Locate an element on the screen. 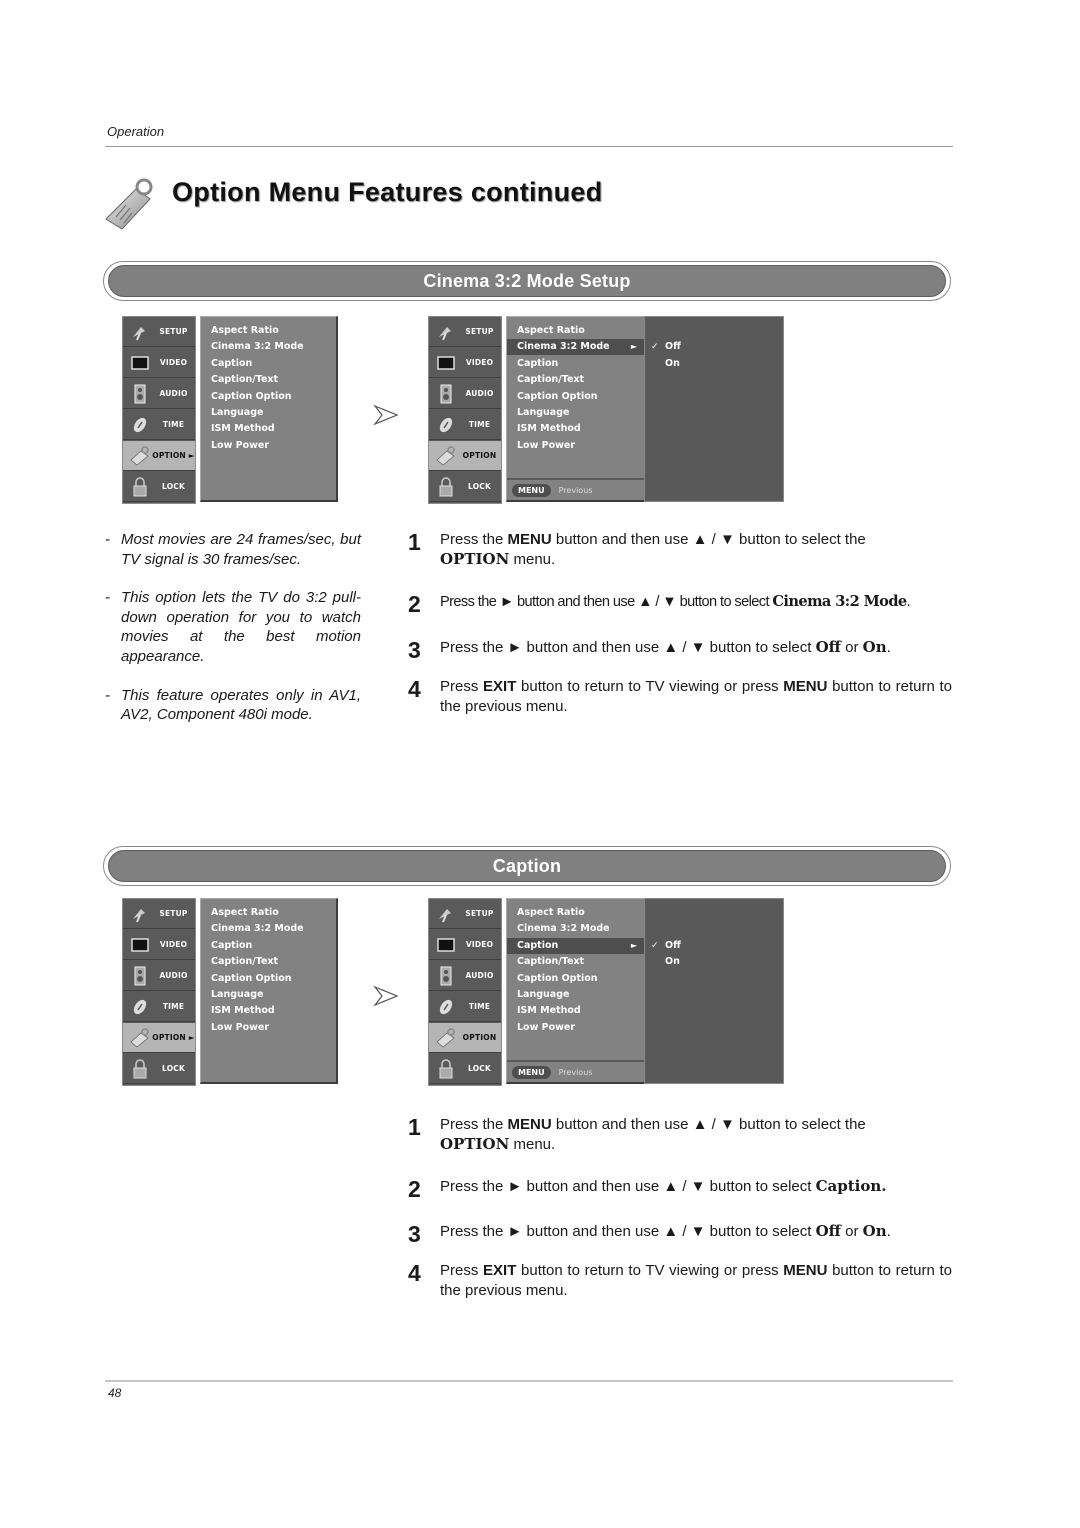  osd-submenu: ✓ Off On is located at coordinates (714, 409).